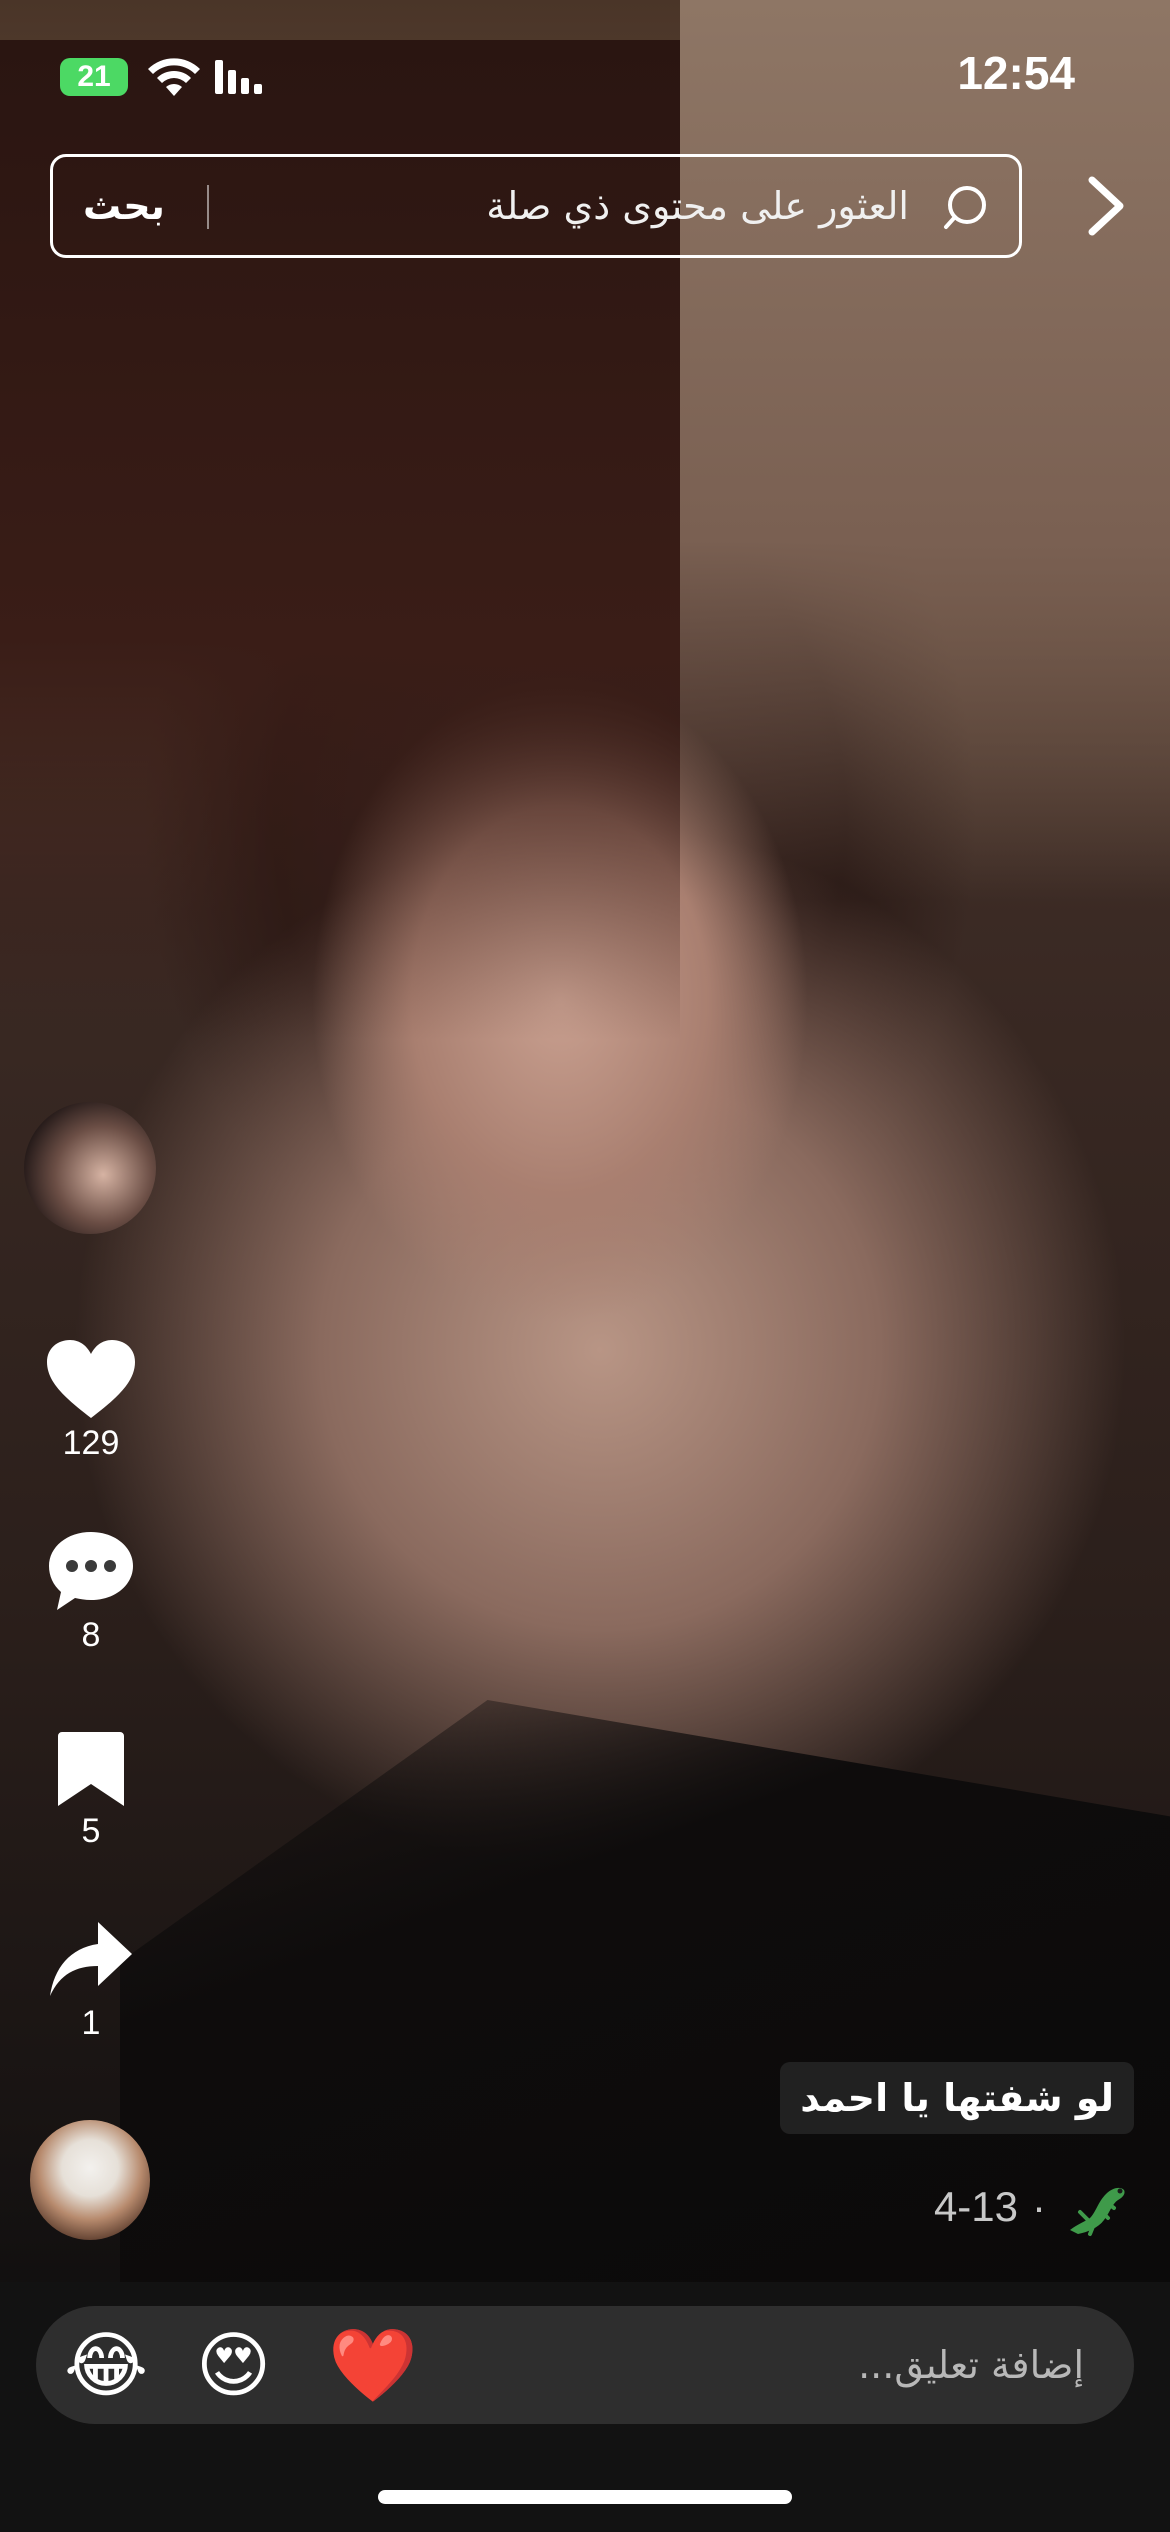 This screenshot has width=1170, height=2532. I want to click on like-count: 129, so click(91, 1443).